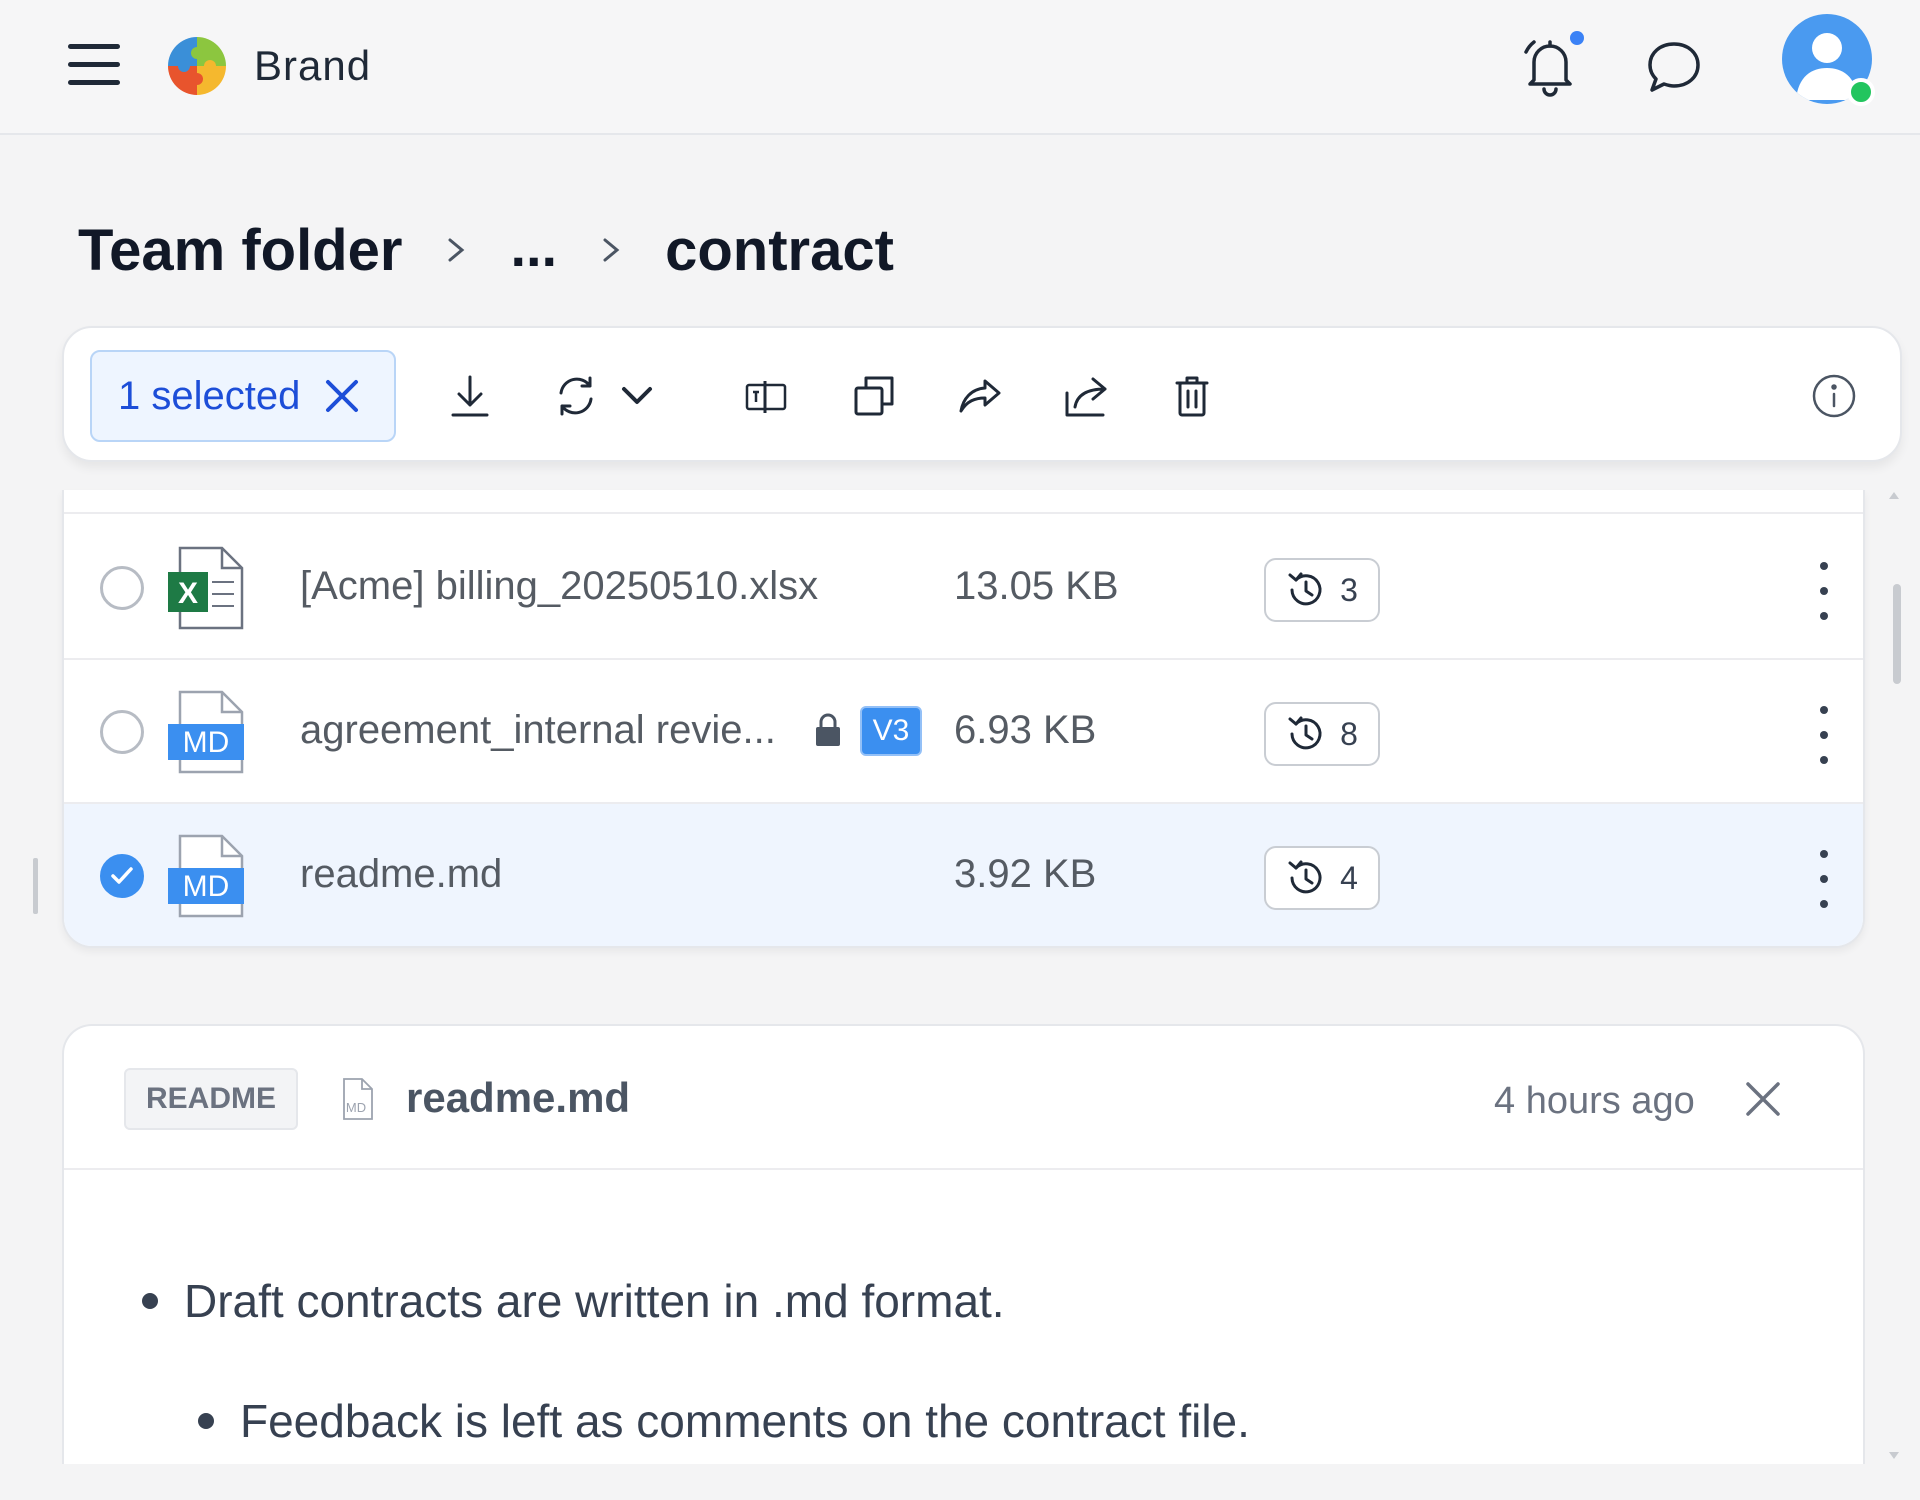 This screenshot has height=1500, width=1920. Describe the element at coordinates (401, 874) in the screenshot. I see `file-name: readme.md` at that location.